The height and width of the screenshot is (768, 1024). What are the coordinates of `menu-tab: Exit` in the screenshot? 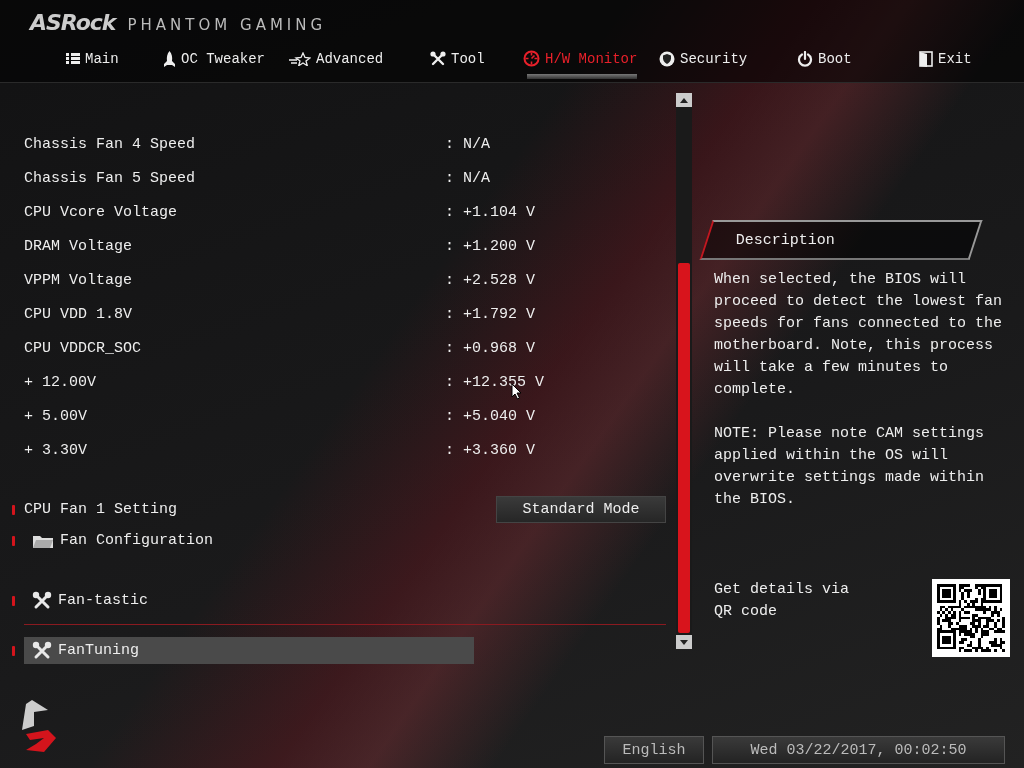 It's located at (945, 61).